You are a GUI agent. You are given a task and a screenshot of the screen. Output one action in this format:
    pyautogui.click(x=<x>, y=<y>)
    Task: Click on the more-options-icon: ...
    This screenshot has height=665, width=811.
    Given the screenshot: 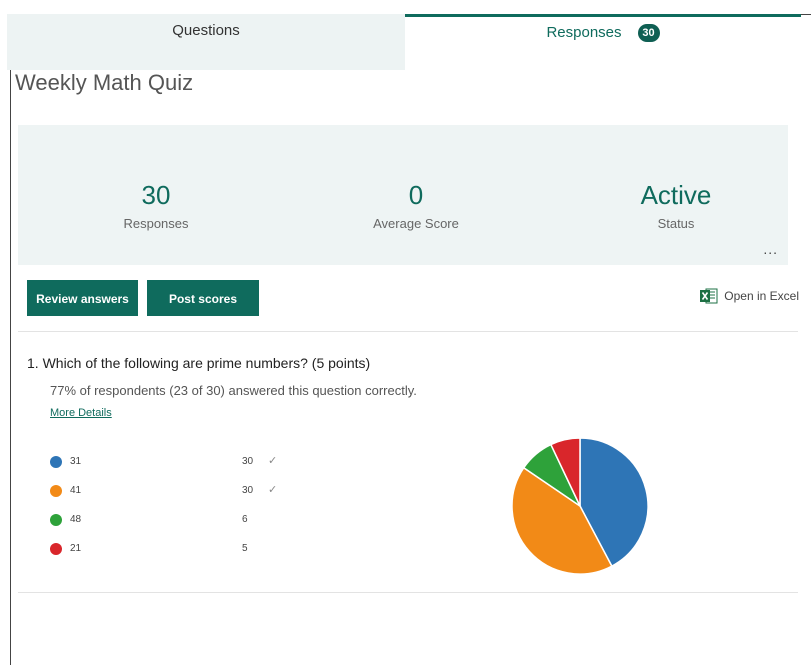 What is the action you would take?
    pyautogui.click(x=770, y=249)
    